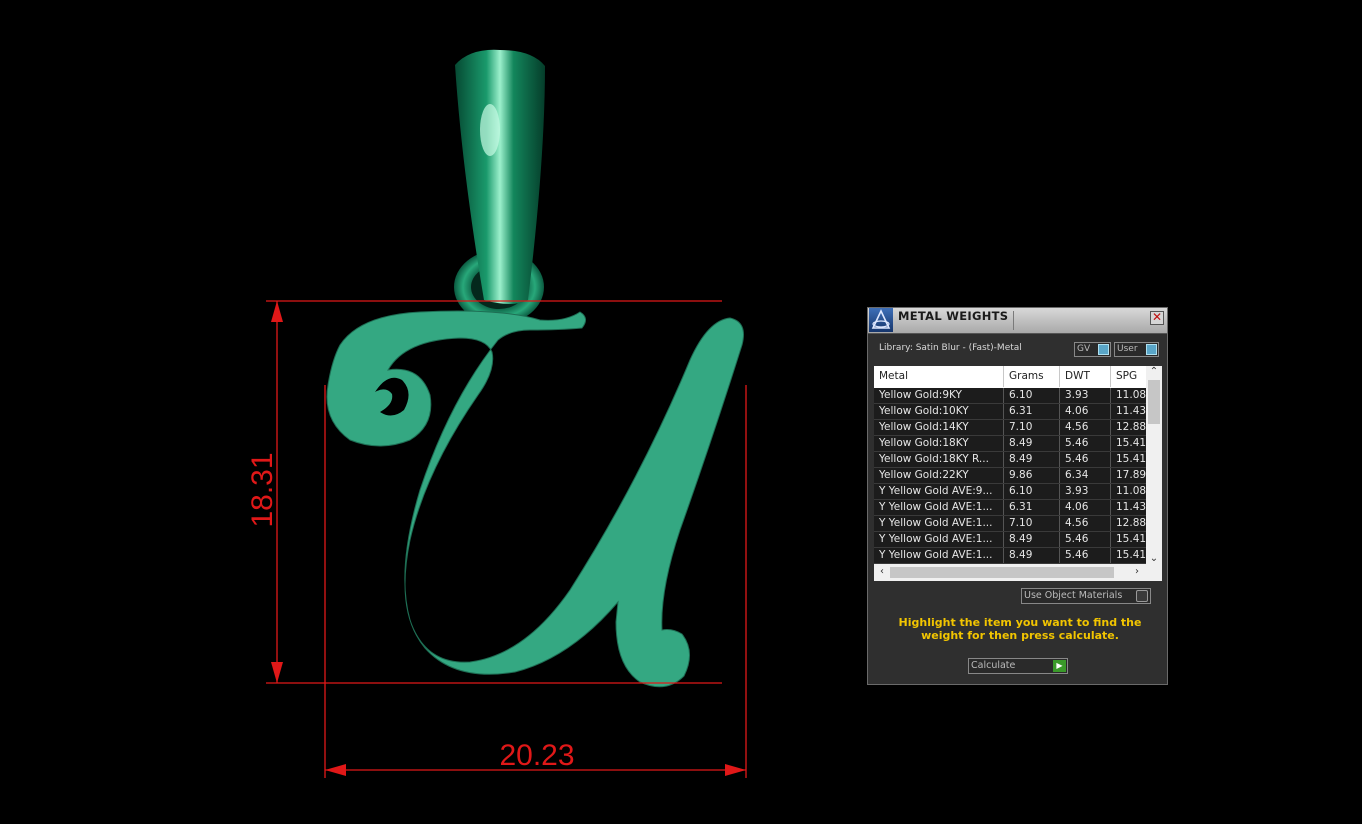 This screenshot has width=1362, height=824. Describe the element at coordinates (1154, 465) in the screenshot. I see `vertical-scrollbar: ⌃ ⌄` at that location.